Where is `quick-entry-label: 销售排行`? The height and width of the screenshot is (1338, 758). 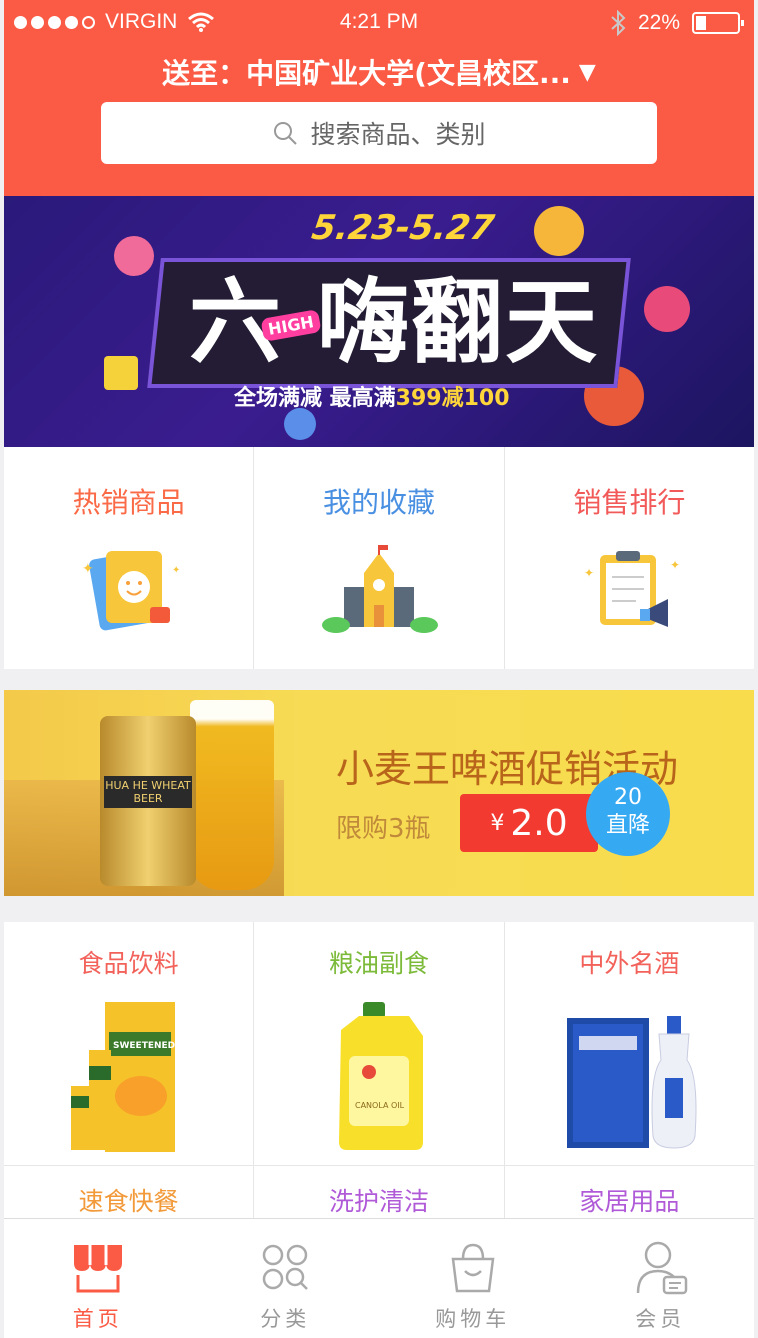
quick-entry-label: 销售排行 is located at coordinates (629, 502).